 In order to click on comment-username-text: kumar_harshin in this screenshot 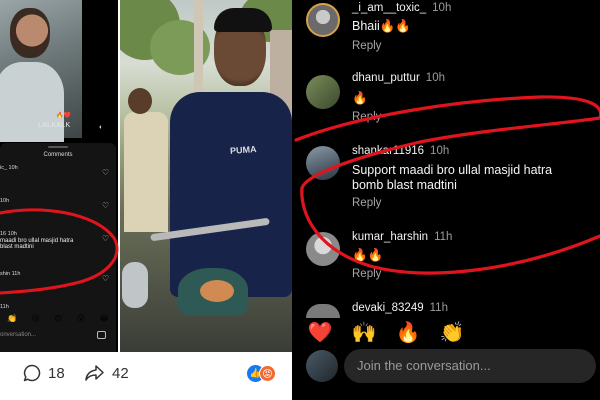, I will do `click(390, 237)`.